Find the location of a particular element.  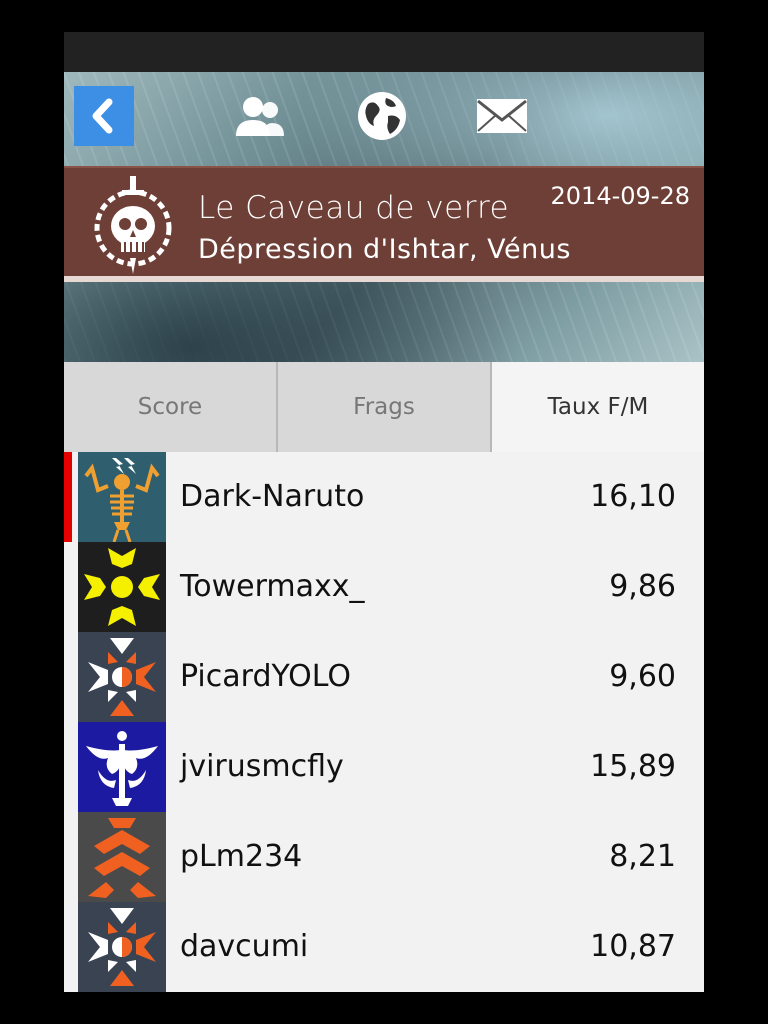

chevron-left-icon is located at coordinates (102, 116).